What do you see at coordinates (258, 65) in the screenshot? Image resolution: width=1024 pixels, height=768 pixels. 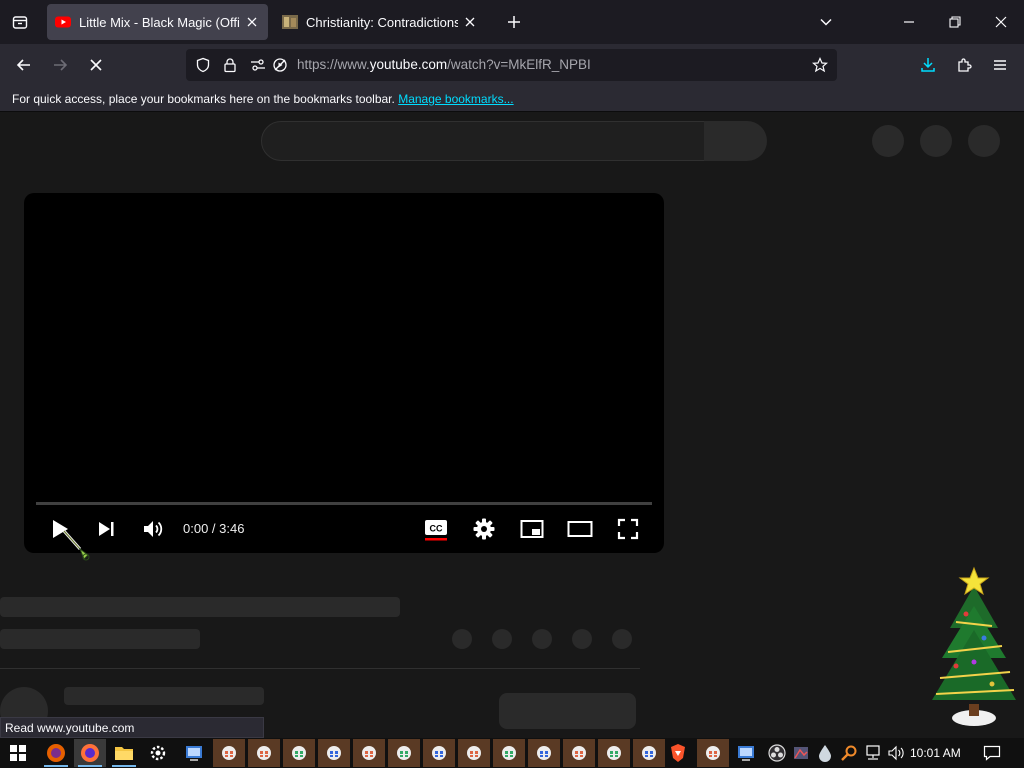 I see `permissions-icon` at bounding box center [258, 65].